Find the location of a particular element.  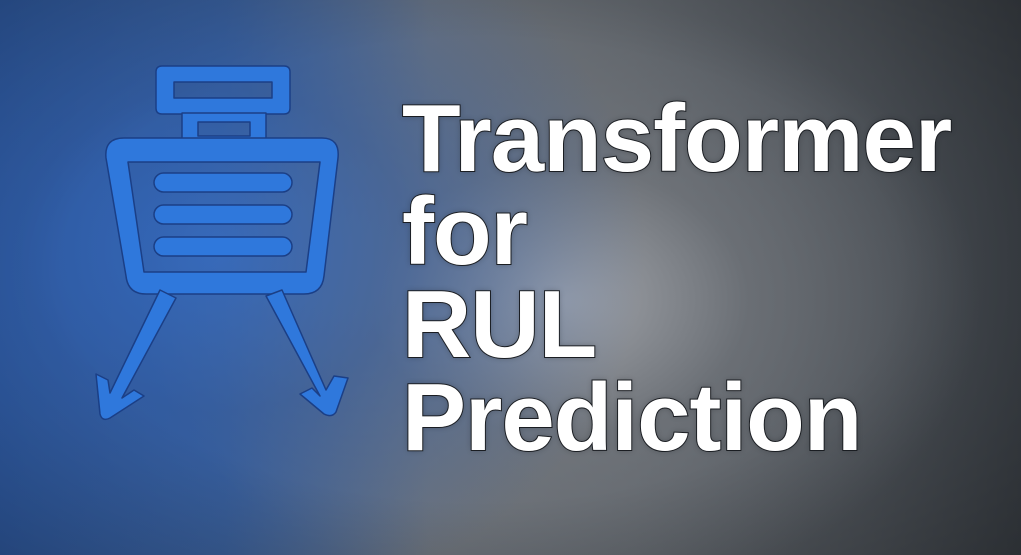

cap-frame is located at coordinates (223, 90).